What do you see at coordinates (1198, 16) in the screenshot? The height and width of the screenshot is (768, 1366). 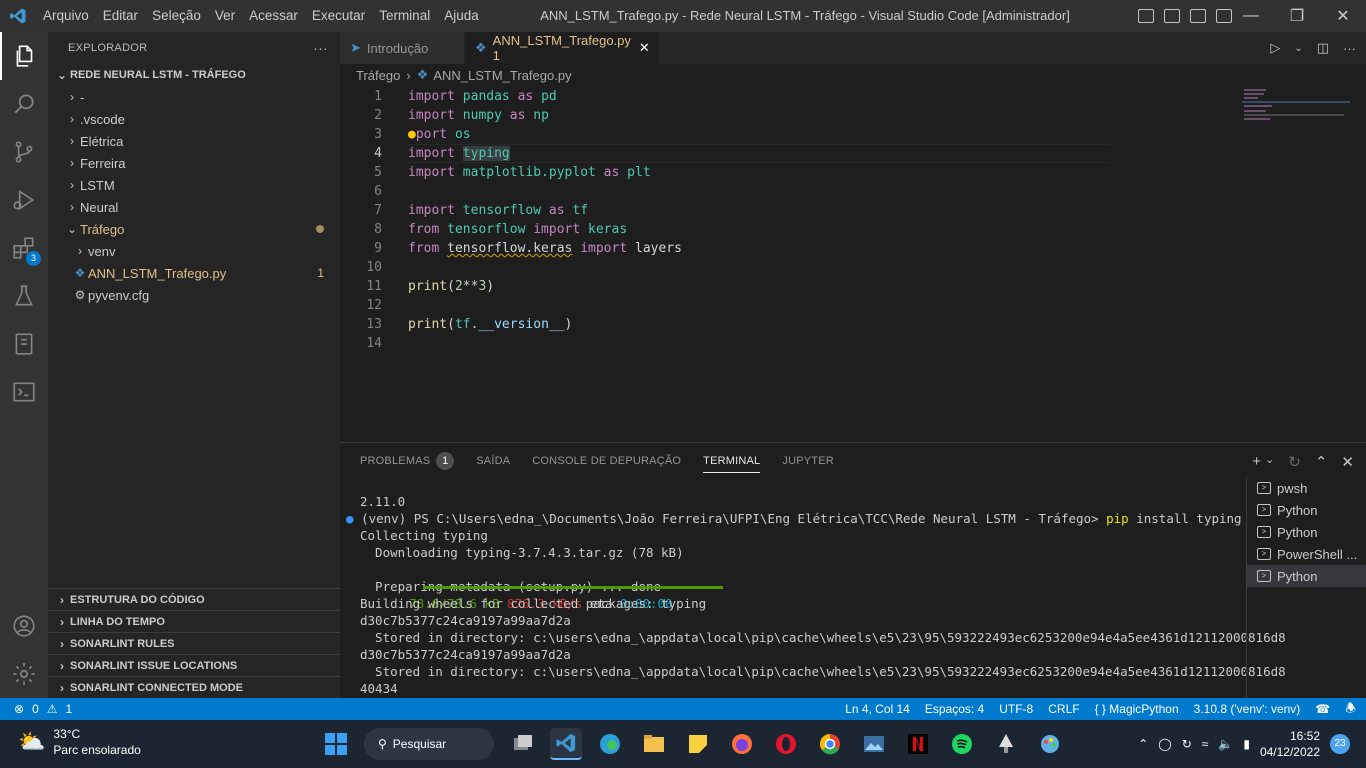 I see `toggle-secondary-sidebar-icon` at bounding box center [1198, 16].